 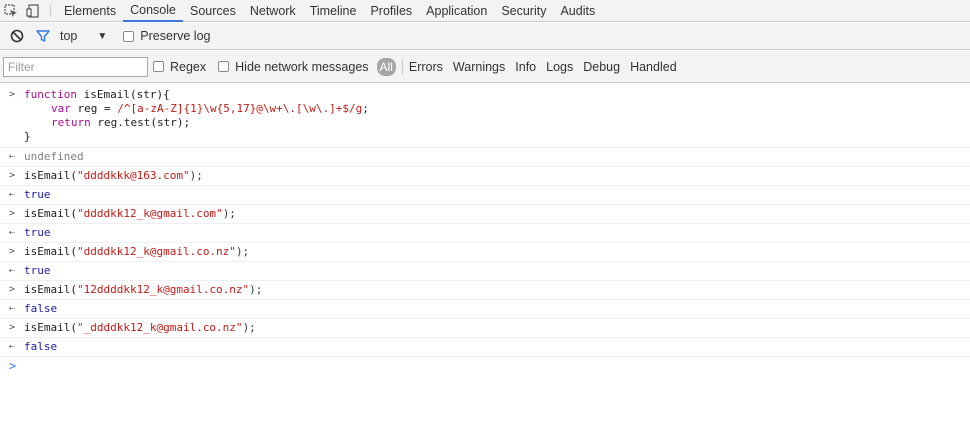 What do you see at coordinates (365, 108) in the screenshot?
I see `code-text: ;` at bounding box center [365, 108].